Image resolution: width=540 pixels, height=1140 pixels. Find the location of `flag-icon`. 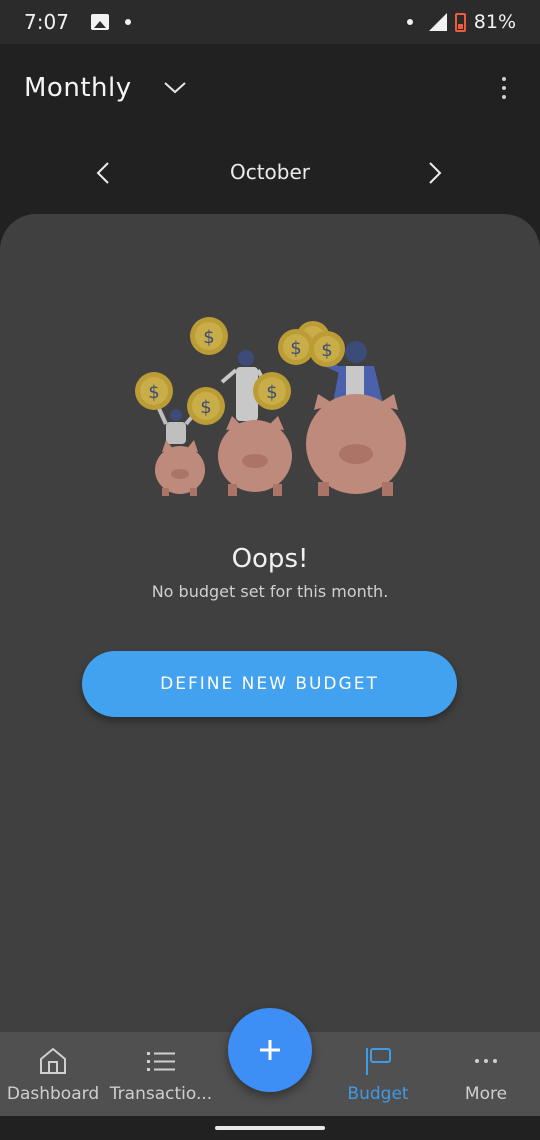

flag-icon is located at coordinates (378, 1061).